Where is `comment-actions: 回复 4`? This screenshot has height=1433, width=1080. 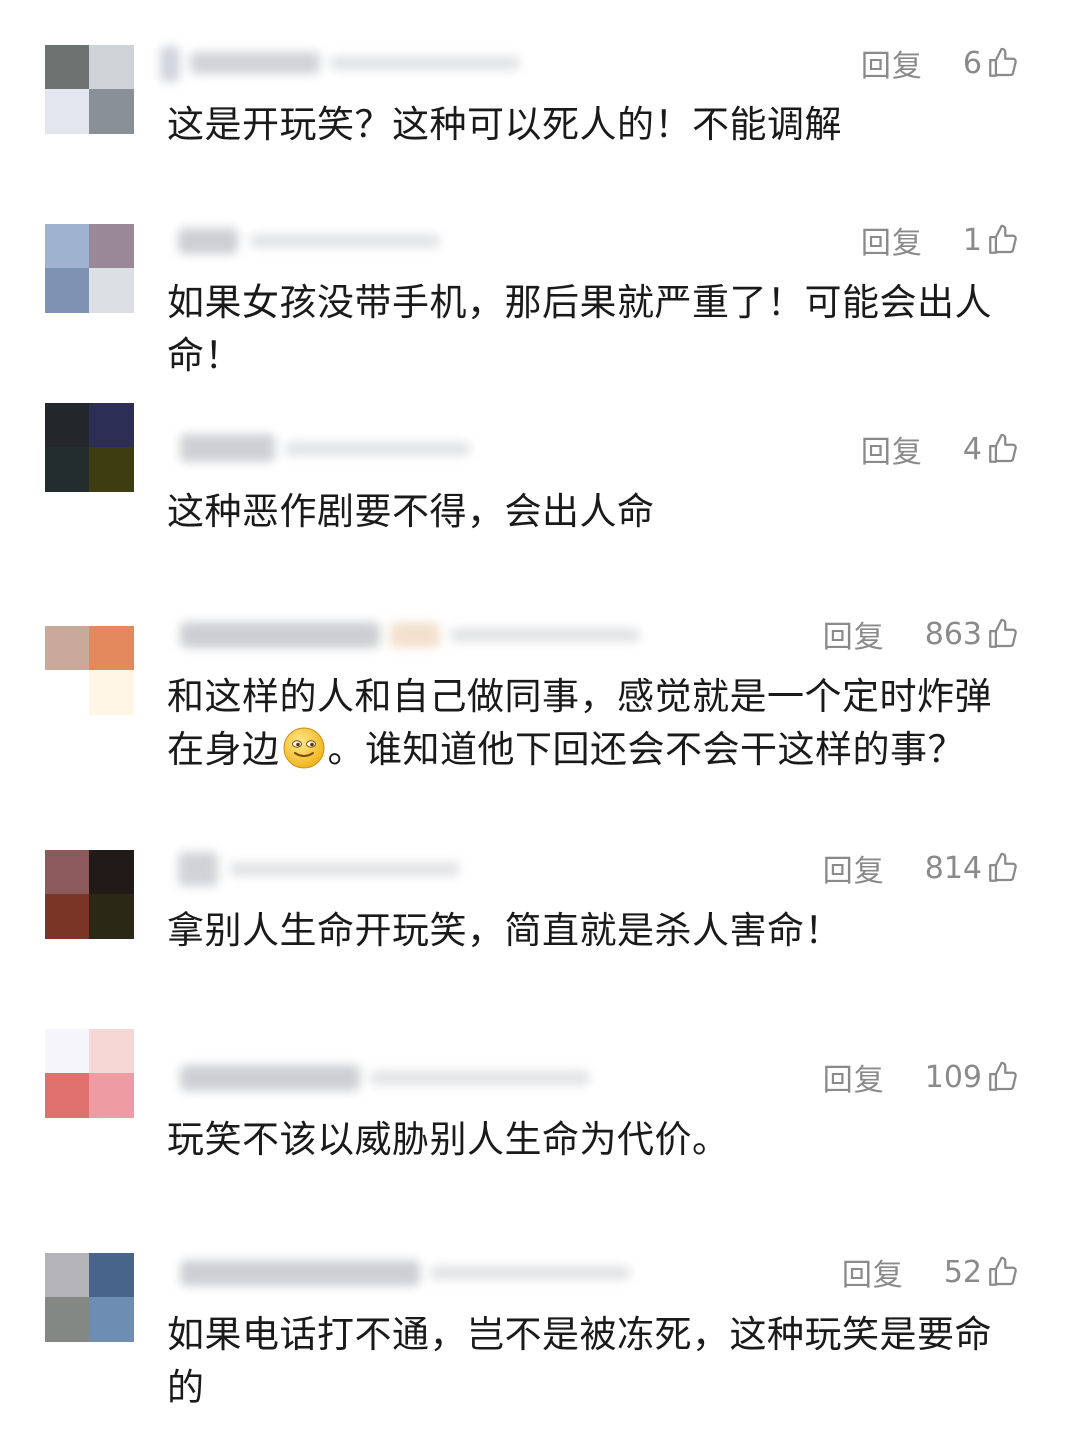
comment-actions: 回复 4 is located at coordinates (940, 449).